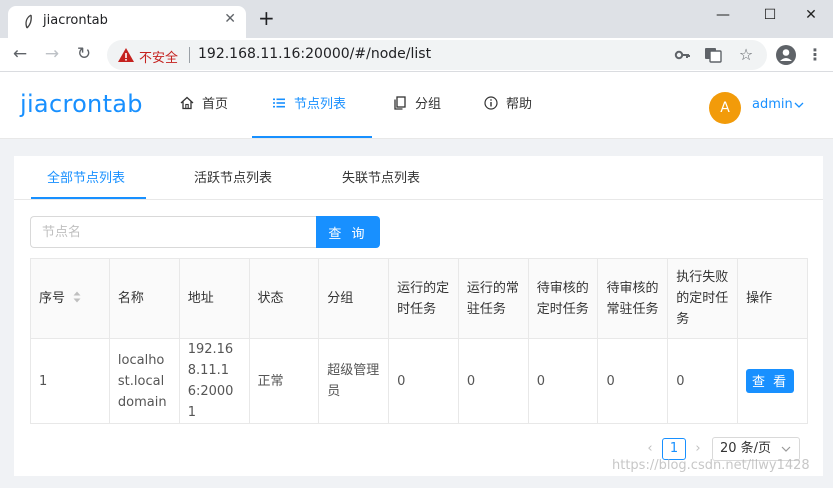 This screenshot has height=488, width=833. What do you see at coordinates (519, 104) in the screenshot?
I see `nav-help-label: 帮助` at bounding box center [519, 104].